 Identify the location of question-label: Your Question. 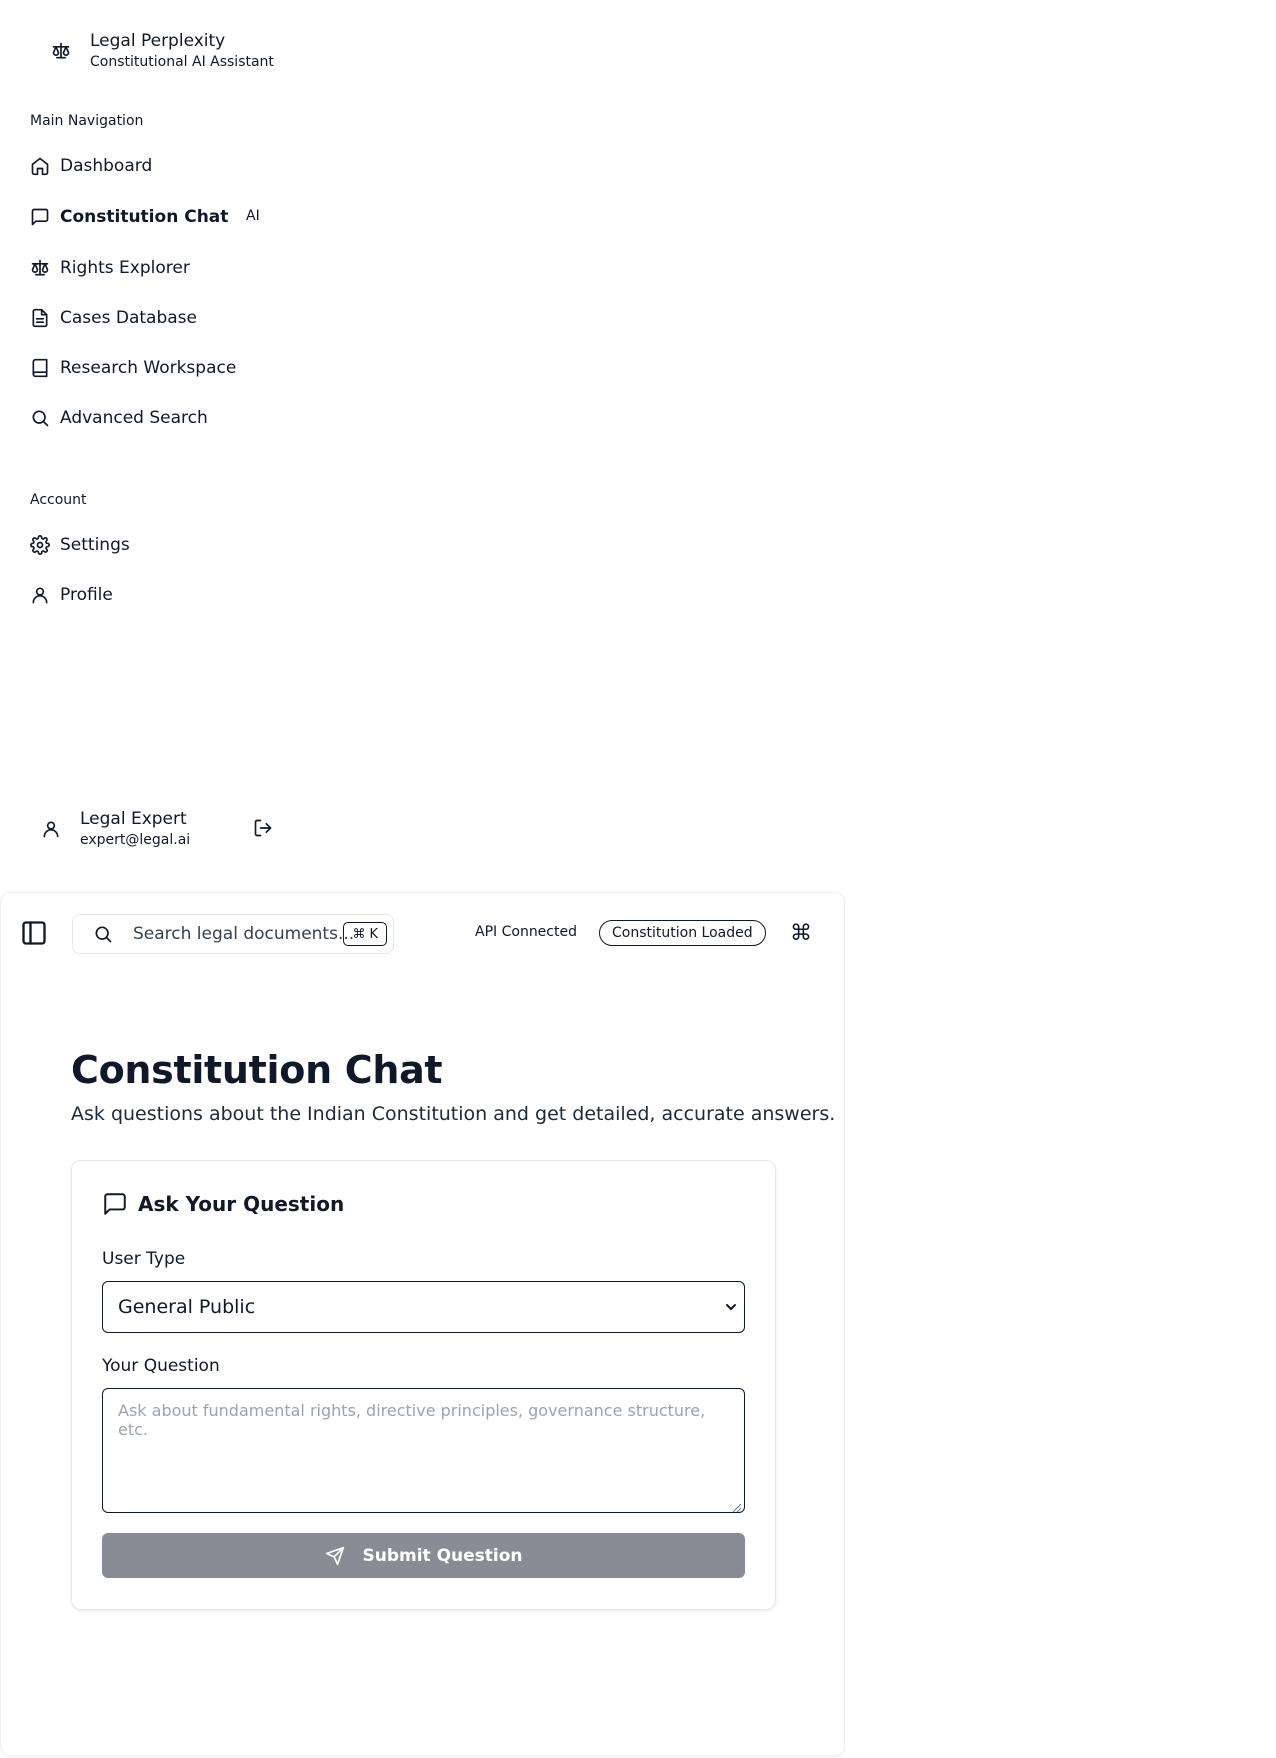
(161, 1366).